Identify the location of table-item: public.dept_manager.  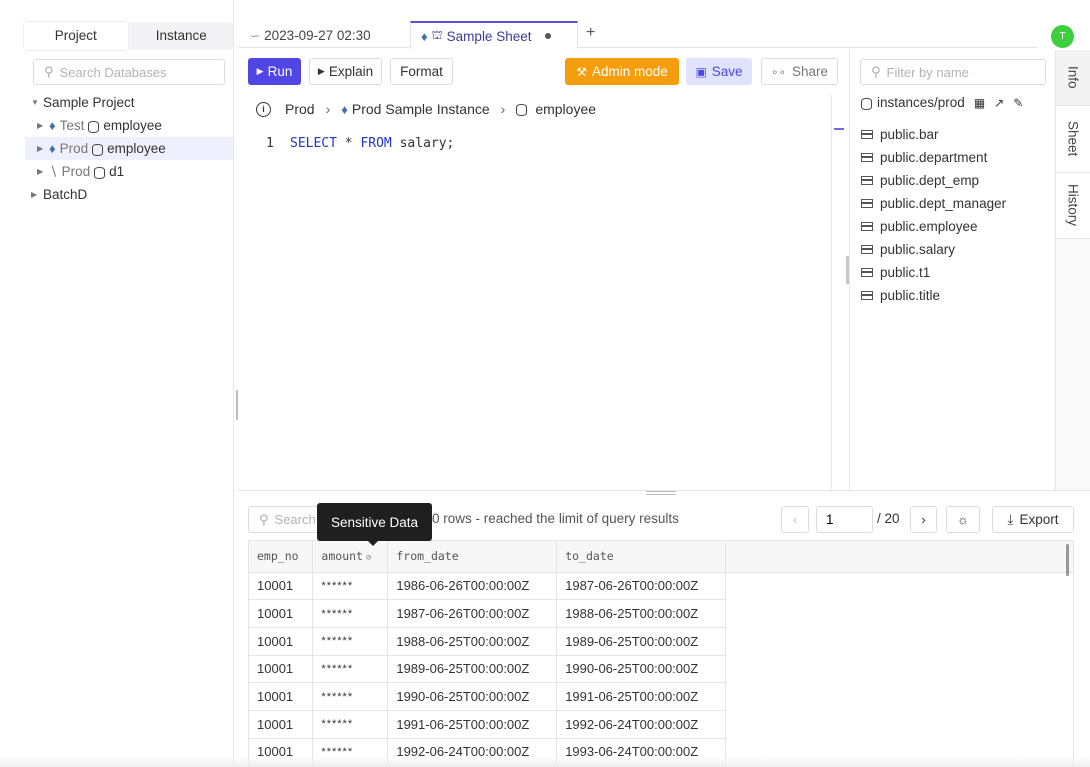
(933, 203).